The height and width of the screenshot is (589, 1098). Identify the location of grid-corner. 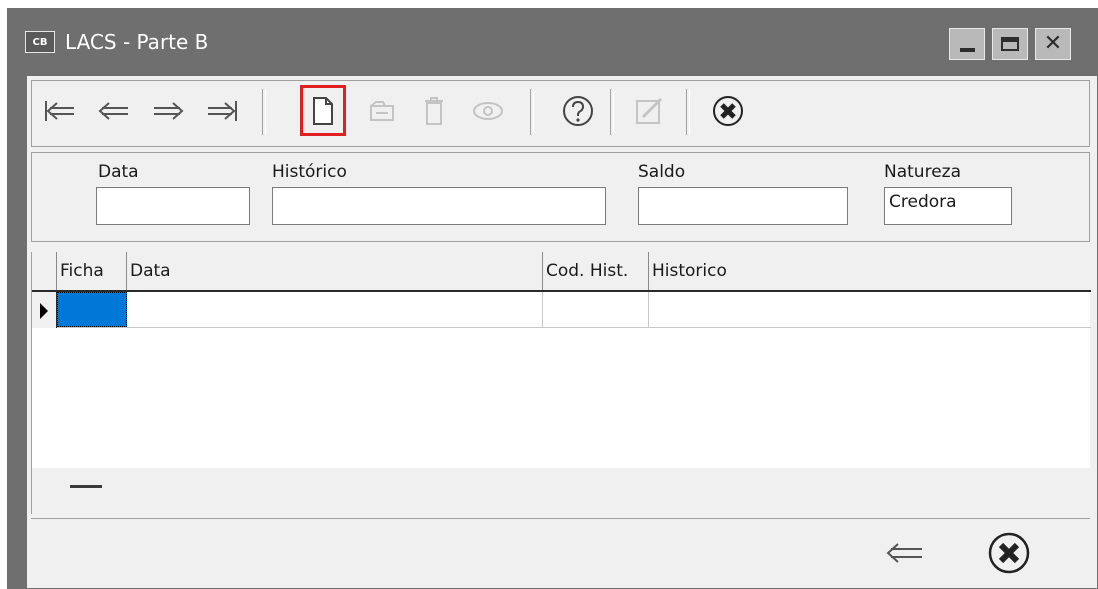
(44, 271).